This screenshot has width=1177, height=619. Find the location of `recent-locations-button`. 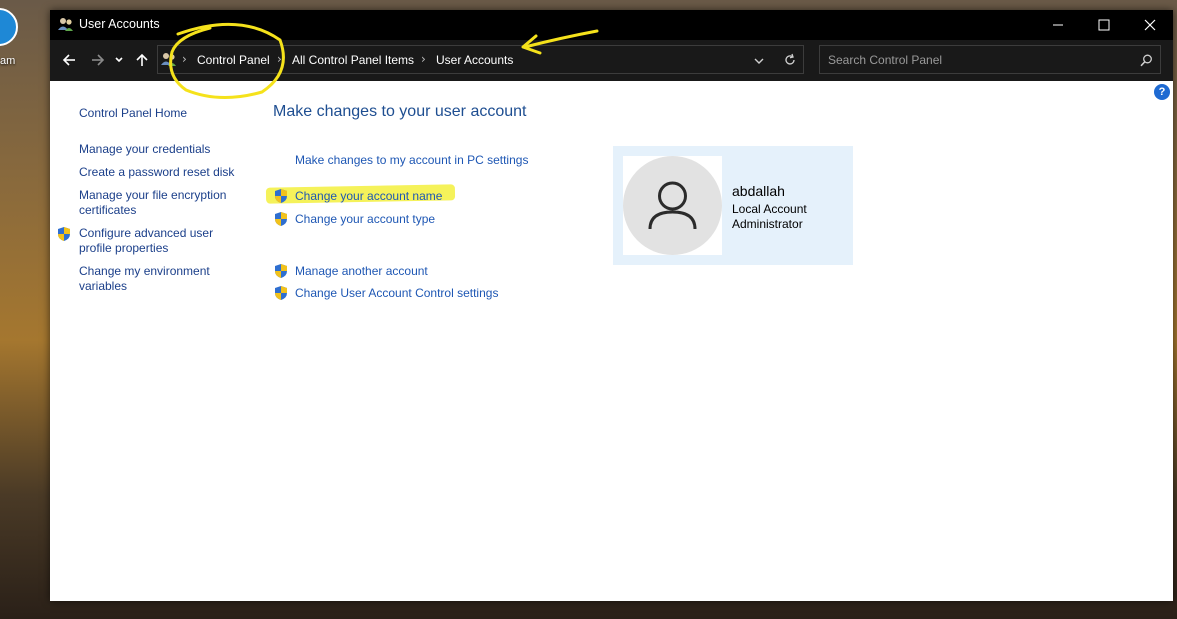

recent-locations-button is located at coordinates (119, 60).